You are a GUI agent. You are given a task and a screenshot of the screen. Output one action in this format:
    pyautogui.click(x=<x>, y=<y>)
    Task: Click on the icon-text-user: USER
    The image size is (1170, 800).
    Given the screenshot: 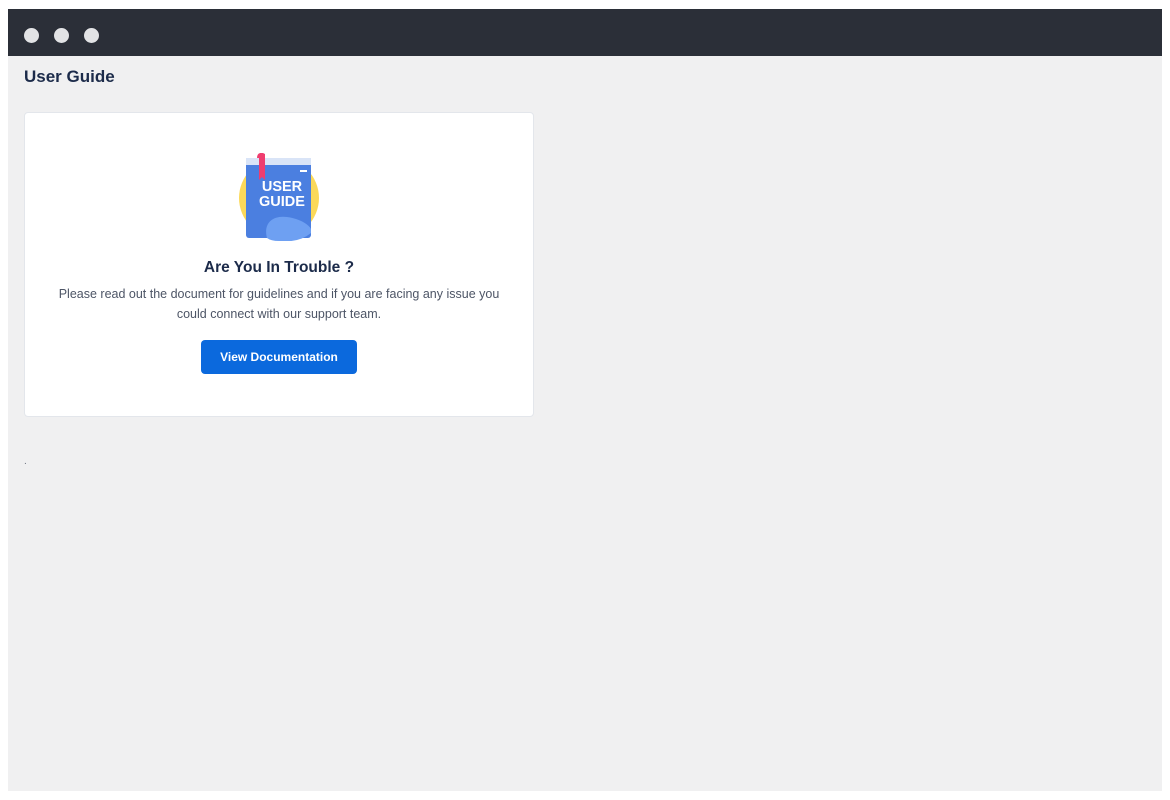 What is the action you would take?
    pyautogui.click(x=282, y=187)
    